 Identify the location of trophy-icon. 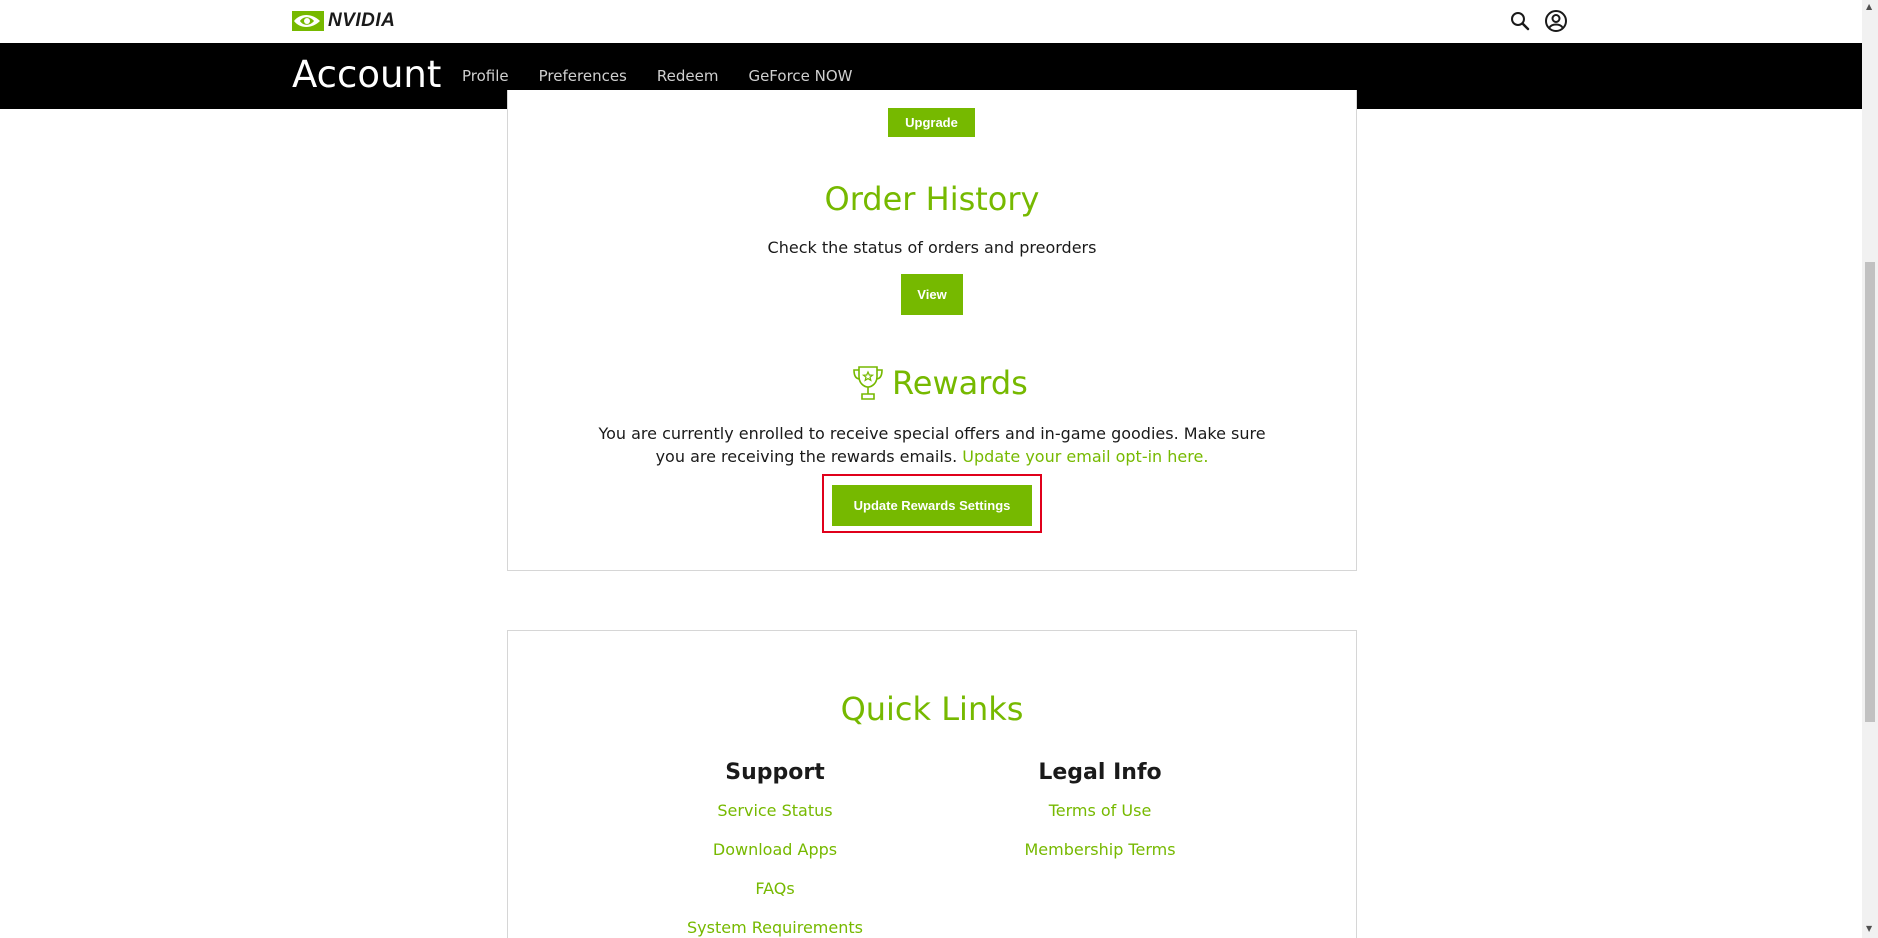
(868, 383).